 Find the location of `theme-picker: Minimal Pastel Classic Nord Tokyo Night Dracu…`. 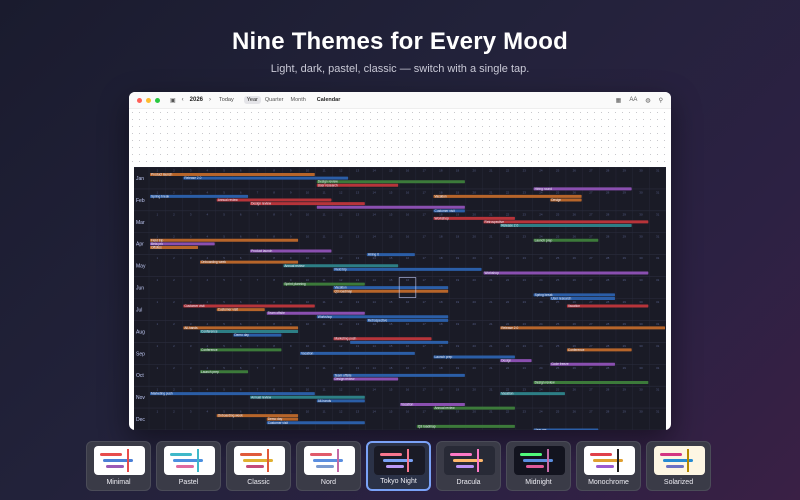

theme-picker: Minimal Pastel Classic Nord Tokyo Night Dracu… is located at coordinates (398, 466).